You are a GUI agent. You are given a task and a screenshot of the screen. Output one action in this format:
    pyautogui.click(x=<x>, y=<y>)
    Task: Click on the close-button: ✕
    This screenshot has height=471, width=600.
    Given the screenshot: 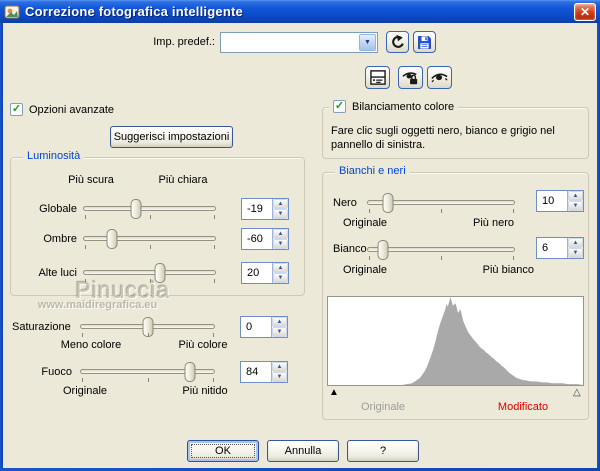 What is the action you would take?
    pyautogui.click(x=585, y=12)
    